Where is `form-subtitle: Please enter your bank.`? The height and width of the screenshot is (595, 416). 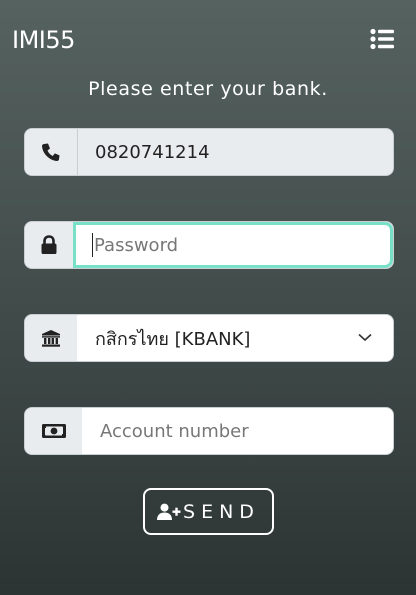 form-subtitle: Please enter your bank. is located at coordinates (208, 89).